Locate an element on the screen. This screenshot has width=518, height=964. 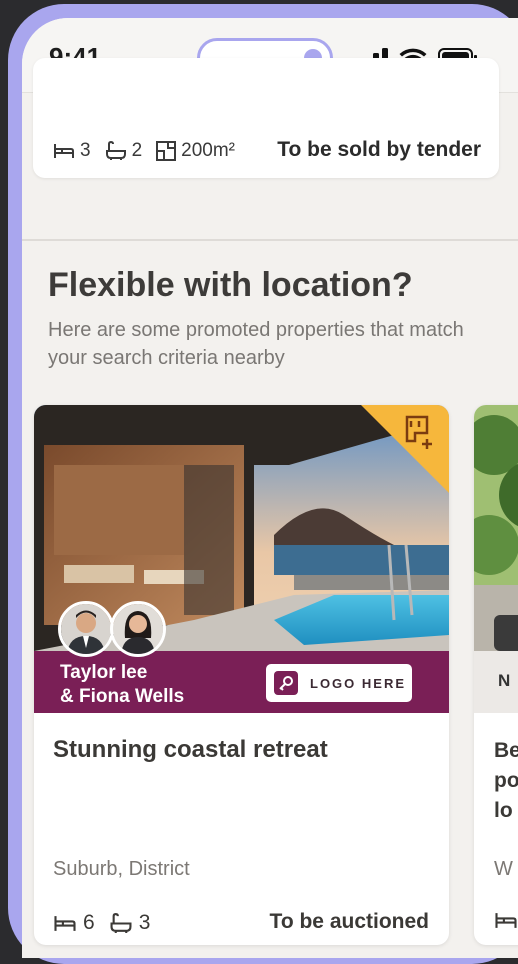
agency-logo-text: LOGO HERE is located at coordinates (358, 683).